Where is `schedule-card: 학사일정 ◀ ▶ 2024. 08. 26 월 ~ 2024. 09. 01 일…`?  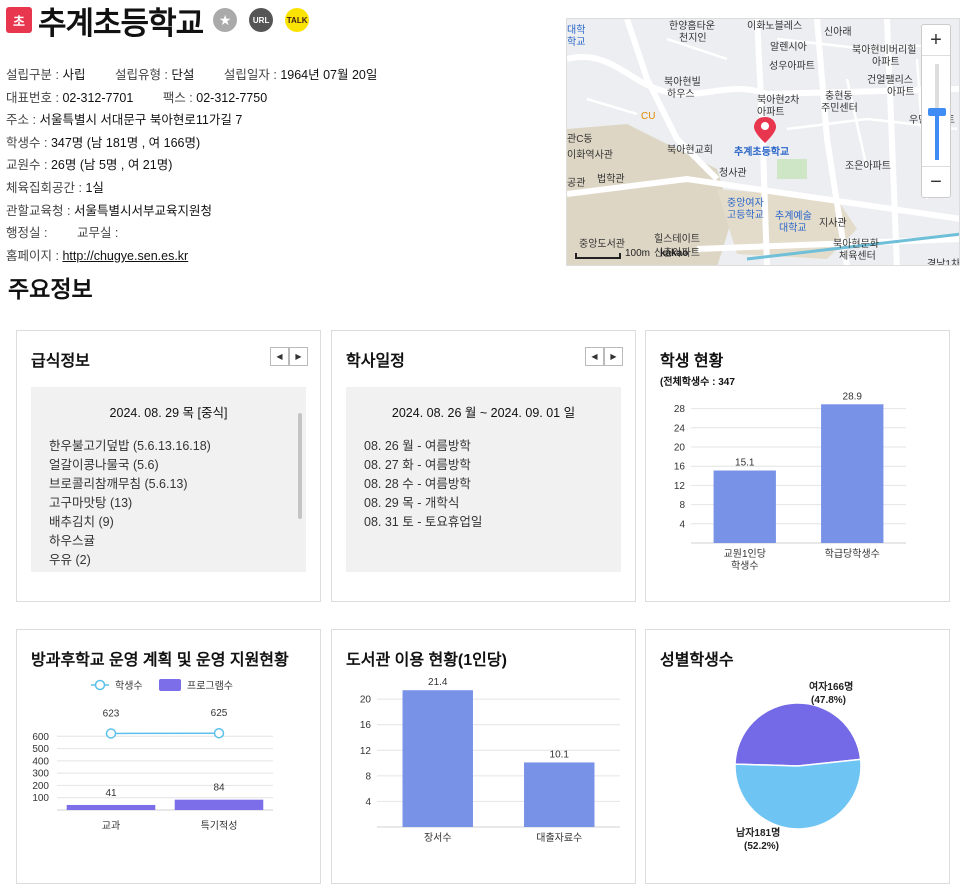 schedule-card: 학사일정 ◀ ▶ 2024. 08. 26 월 ~ 2024. 09. 01 일… is located at coordinates (483, 466).